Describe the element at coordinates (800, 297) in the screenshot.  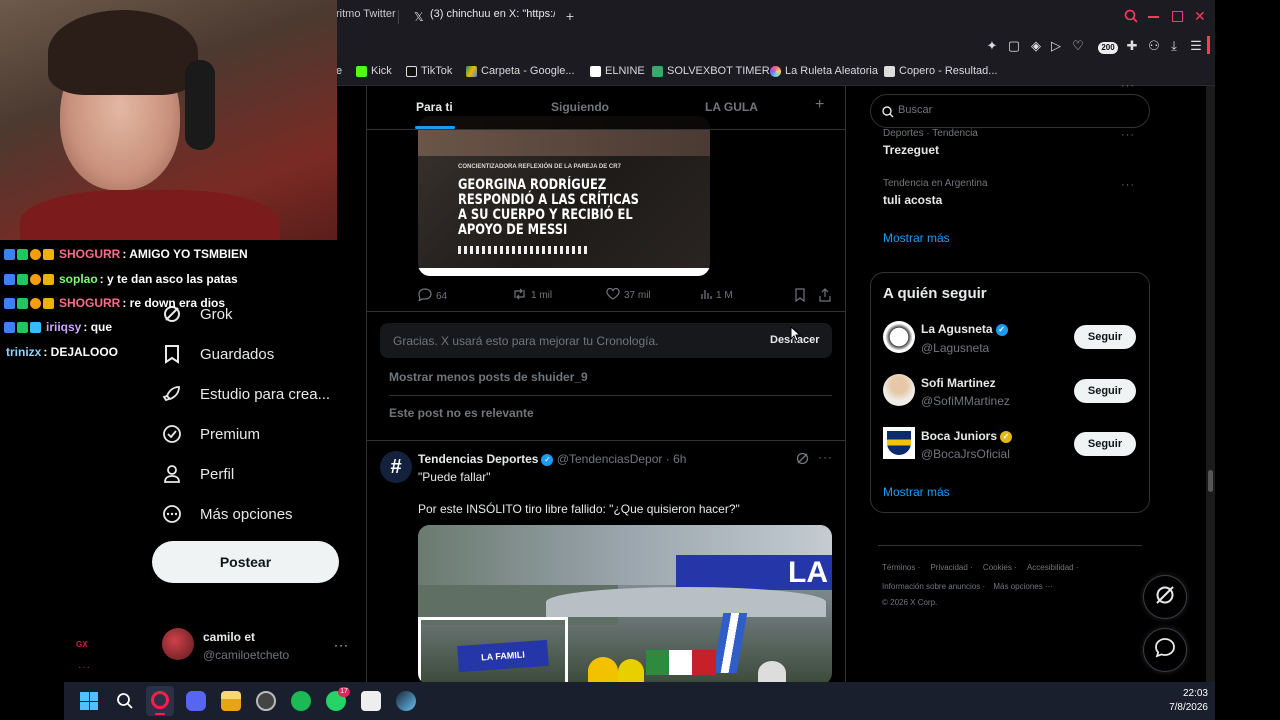
I see `bookmark-icon` at that location.